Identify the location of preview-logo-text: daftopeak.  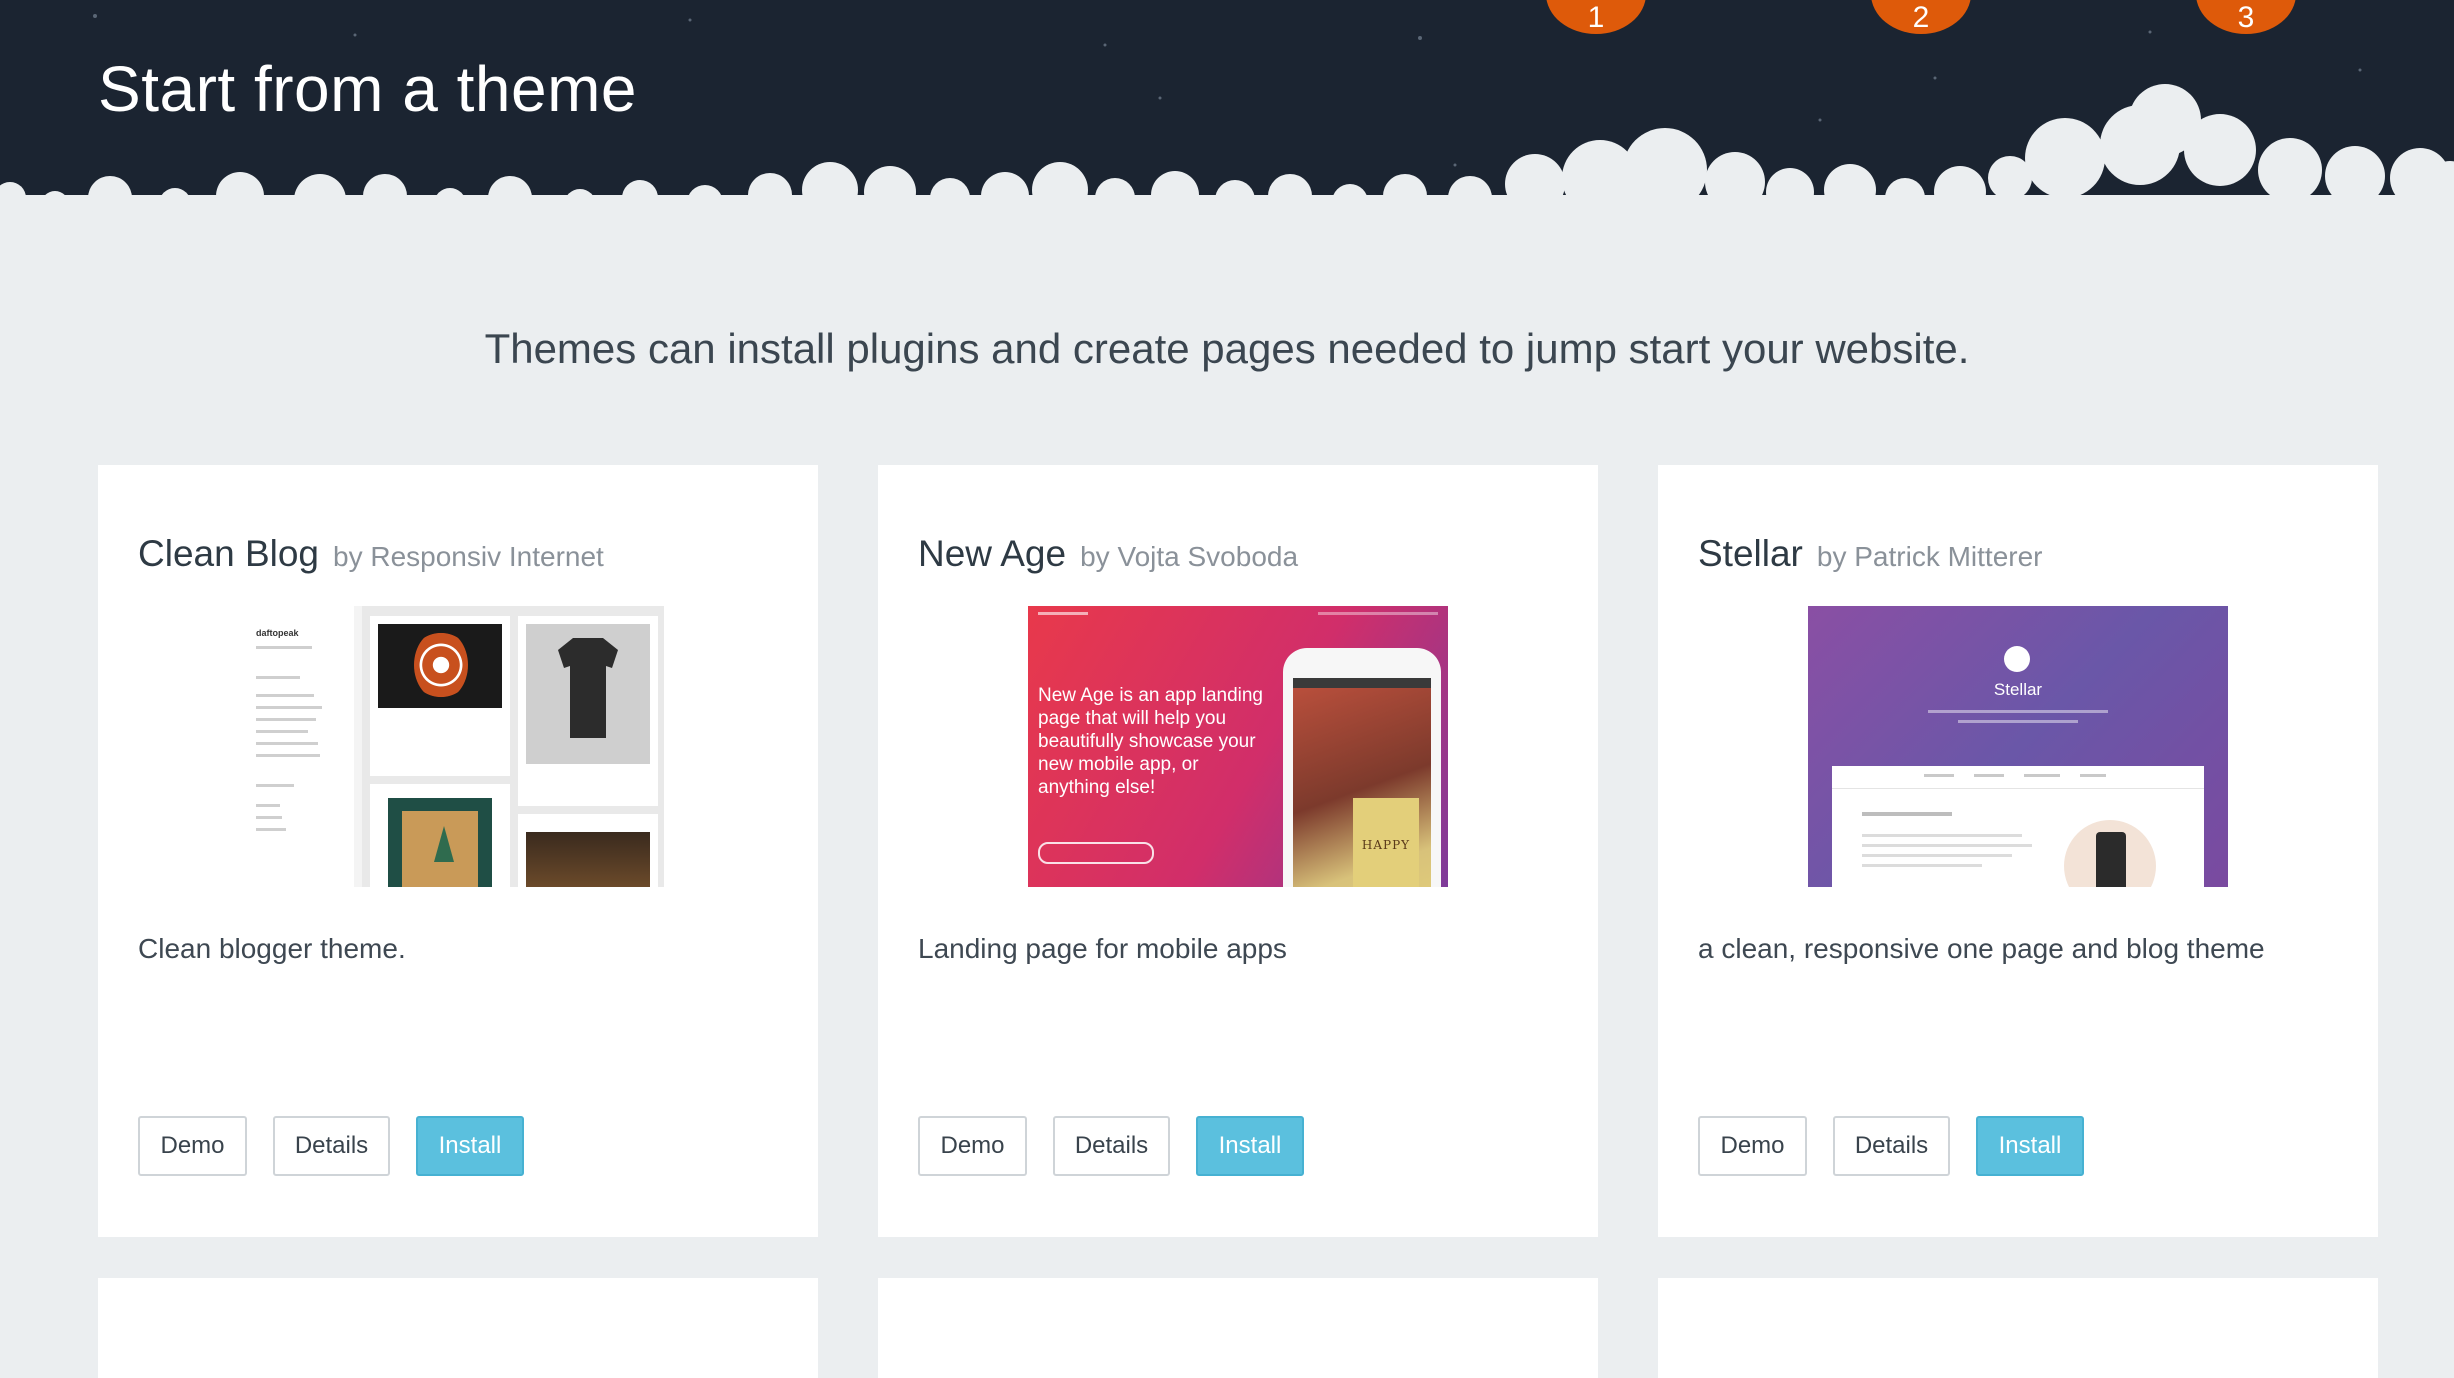
(277, 633).